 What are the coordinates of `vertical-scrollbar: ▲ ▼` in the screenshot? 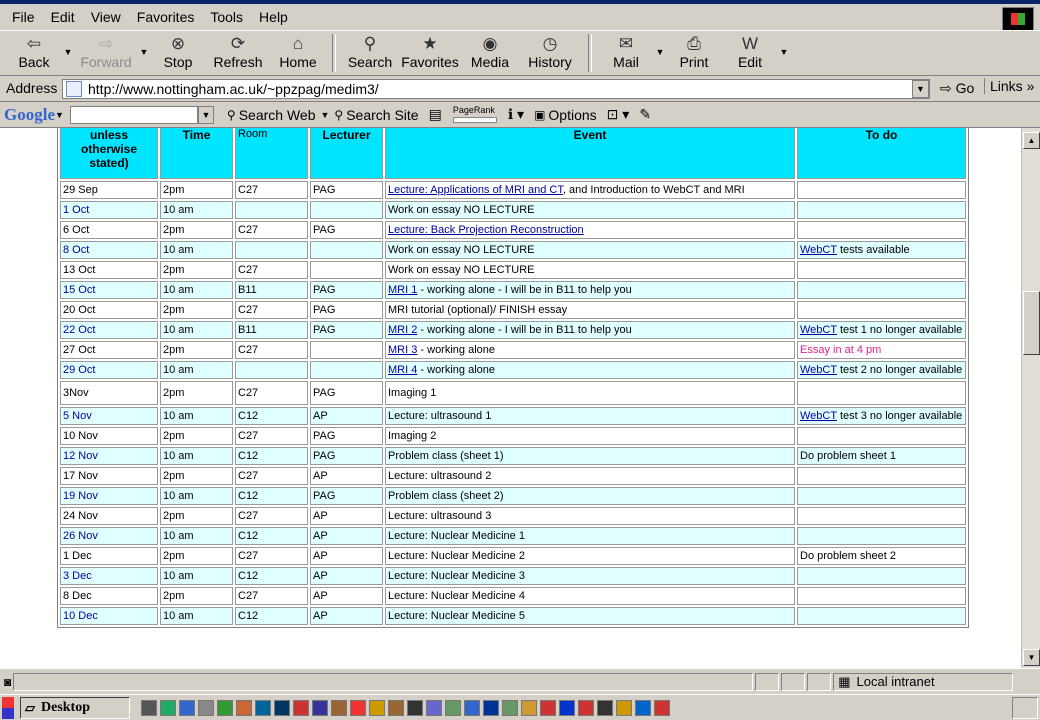 It's located at (1030, 398).